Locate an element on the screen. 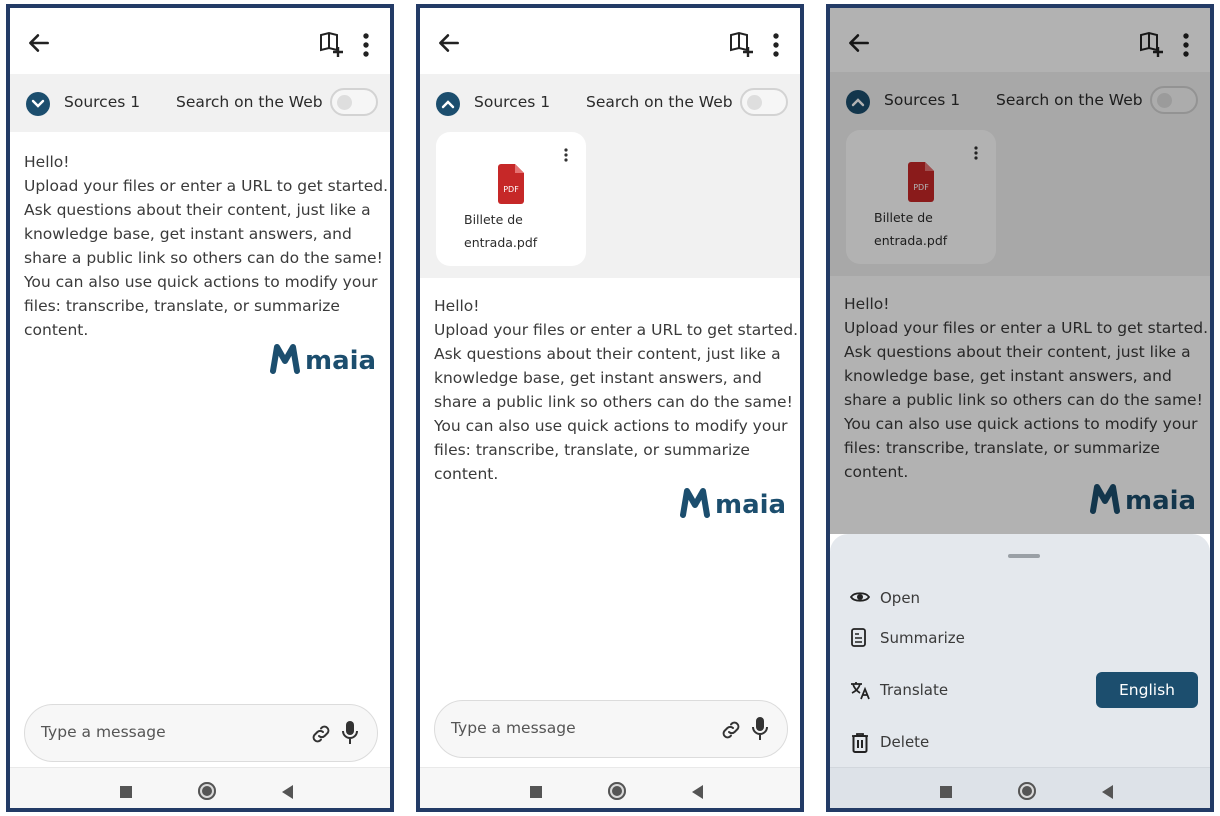 This screenshot has height=816, width=1220. file-card: PDF Billete de entrada.pdf is located at coordinates (511, 199).